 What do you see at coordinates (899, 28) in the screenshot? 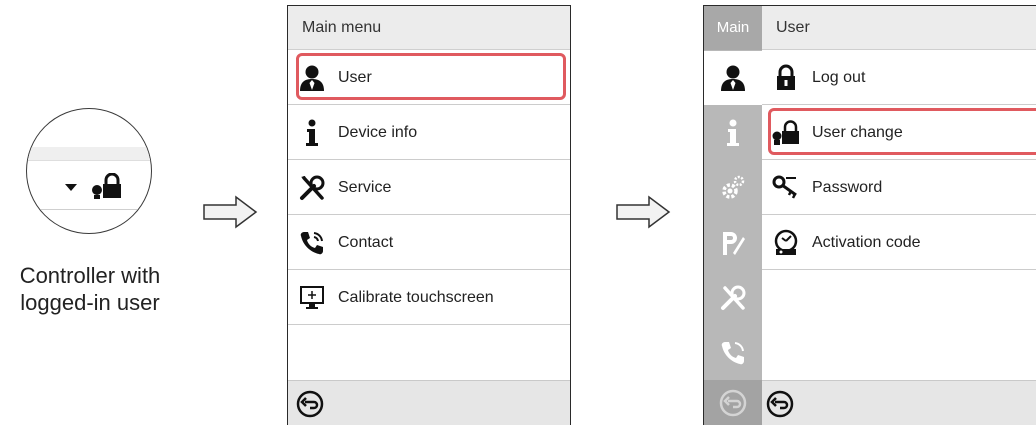
I see `panel-title: User` at bounding box center [899, 28].